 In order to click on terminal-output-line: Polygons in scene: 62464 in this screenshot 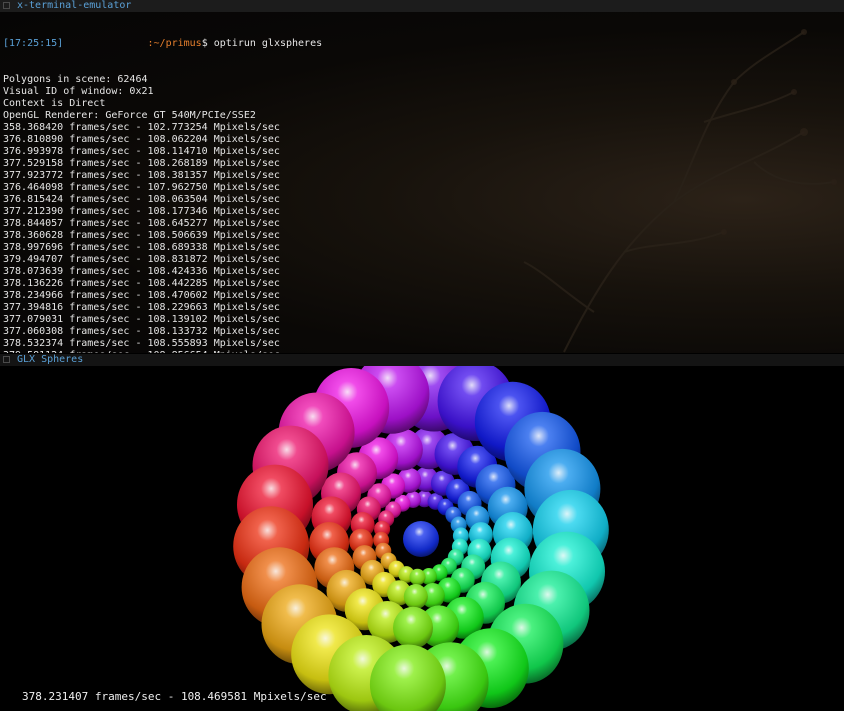, I will do `click(75, 79)`.